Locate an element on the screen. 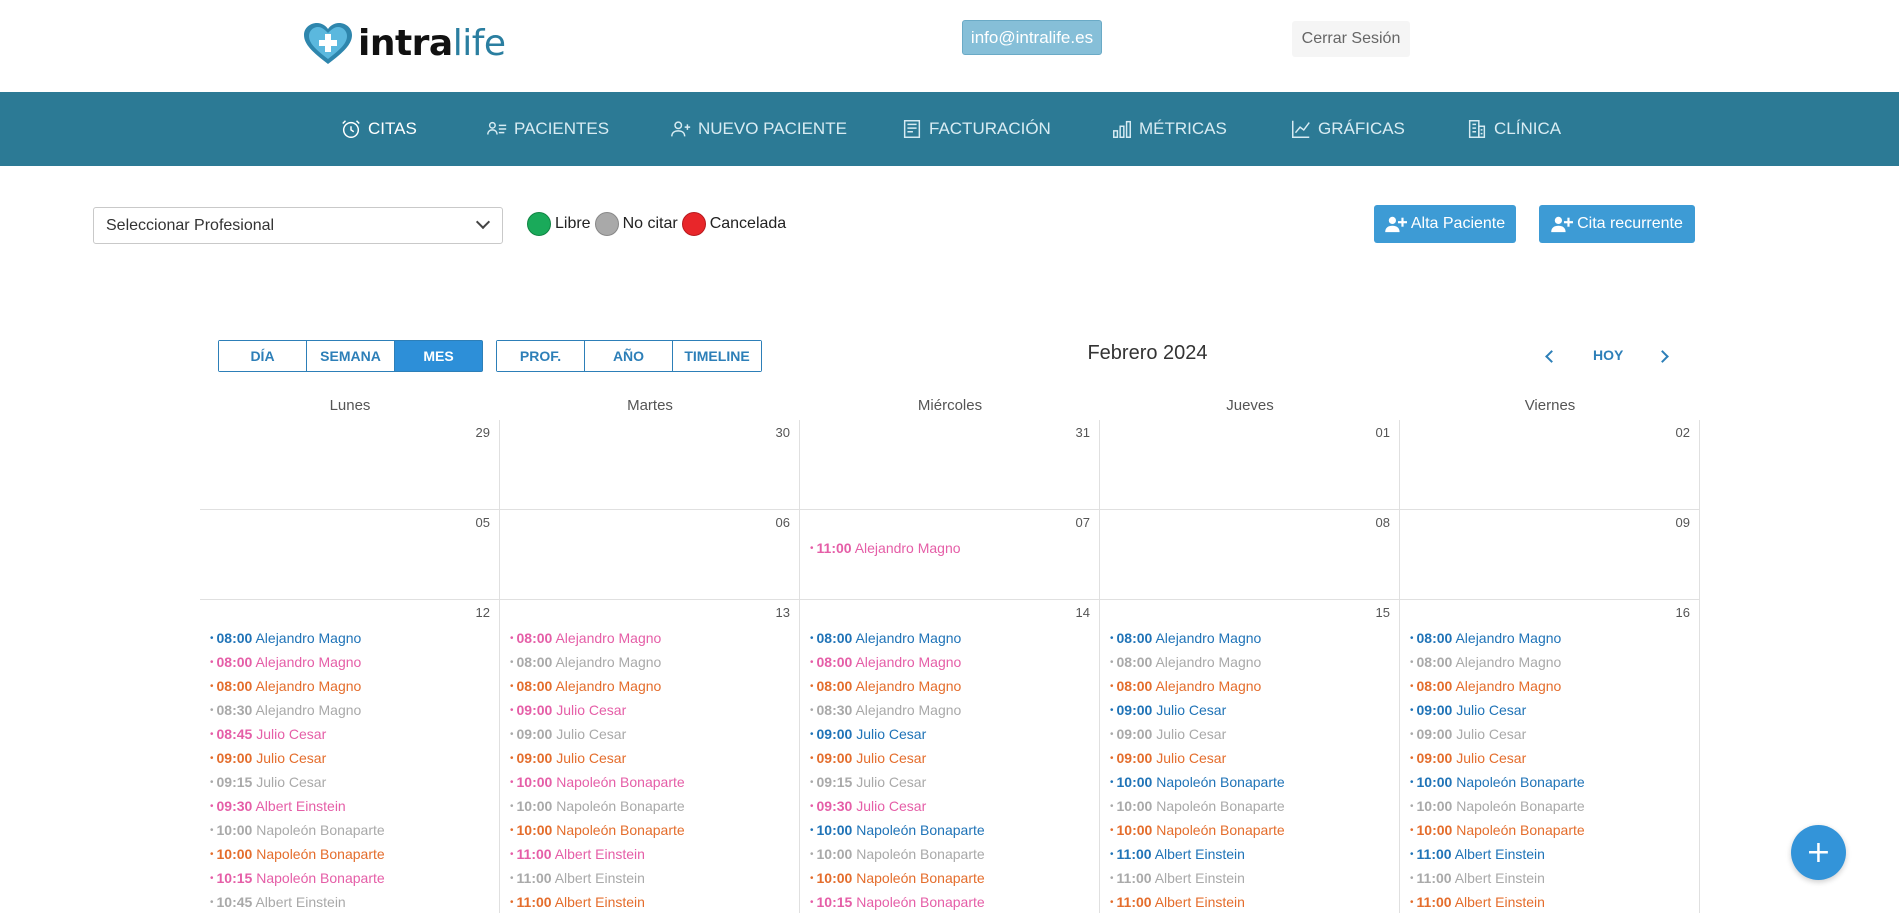 This screenshot has height=913, width=1899. day-cell: 08 is located at coordinates (1250, 555).